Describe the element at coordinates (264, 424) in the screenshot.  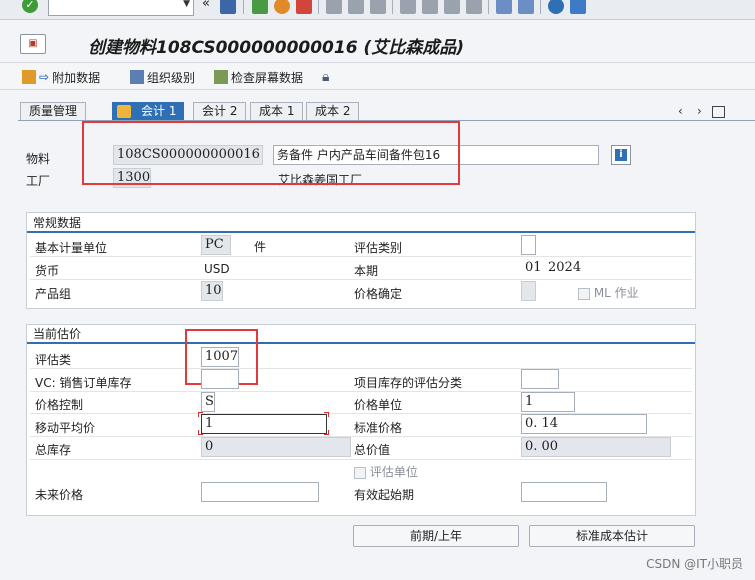
I see `moving-average-price-field: 1` at that location.